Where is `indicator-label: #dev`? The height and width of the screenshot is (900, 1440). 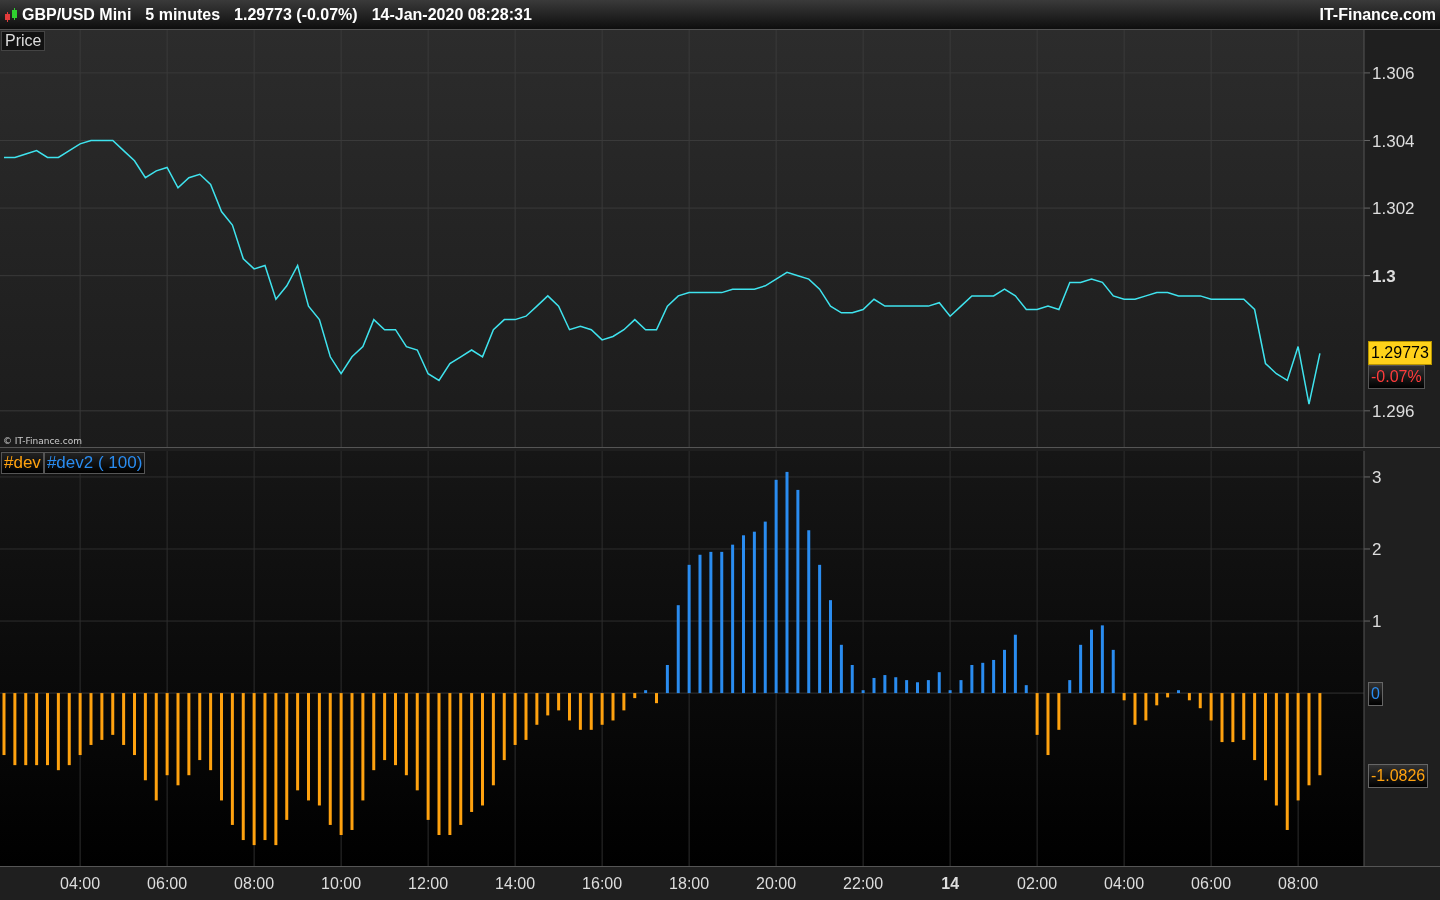
indicator-label: #dev is located at coordinates (22, 463).